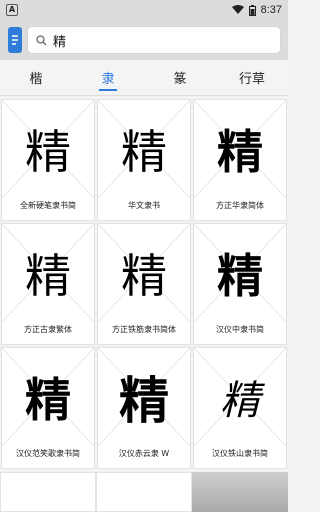 The width and height of the screenshot is (320, 512). What do you see at coordinates (252, 77) in the screenshot?
I see `tab-xingcao: 行草` at bounding box center [252, 77].